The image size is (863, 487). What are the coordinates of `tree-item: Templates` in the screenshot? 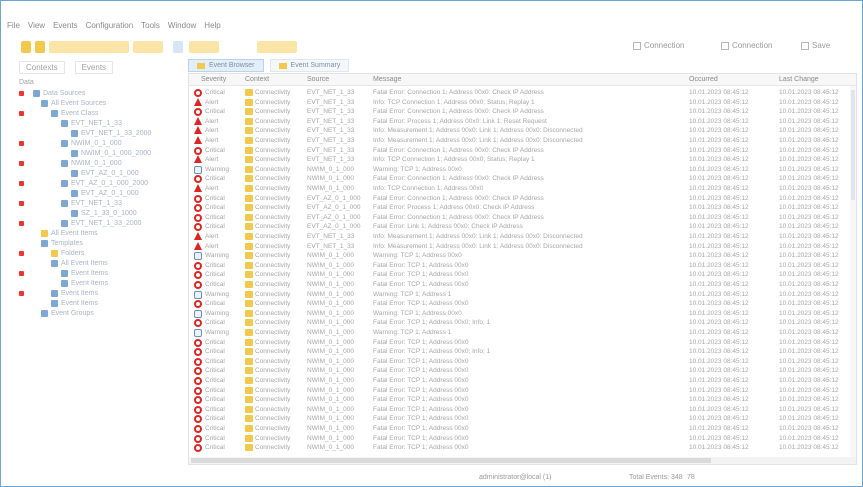 It's located at (62, 243).